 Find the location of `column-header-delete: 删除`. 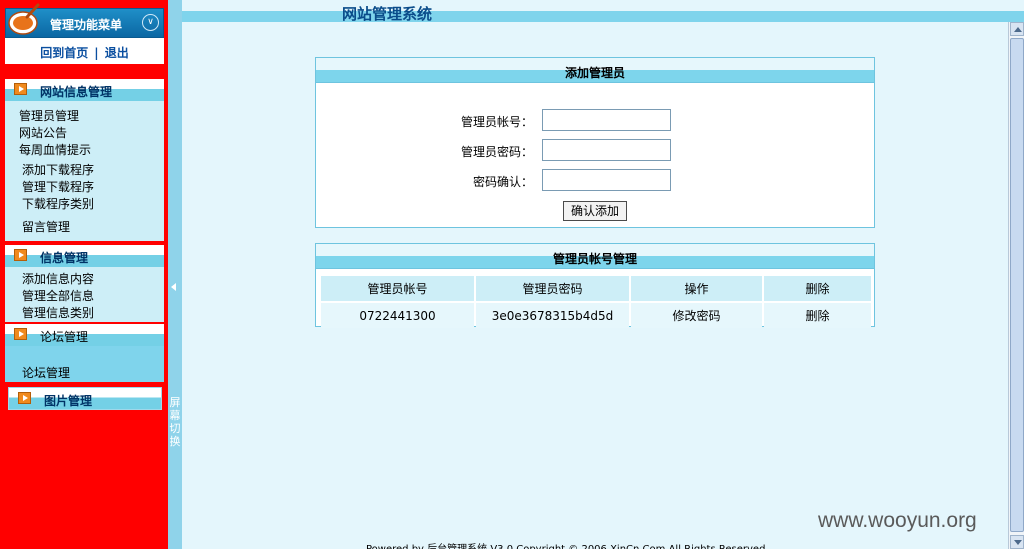

column-header-delete: 删除 is located at coordinates (817, 288).